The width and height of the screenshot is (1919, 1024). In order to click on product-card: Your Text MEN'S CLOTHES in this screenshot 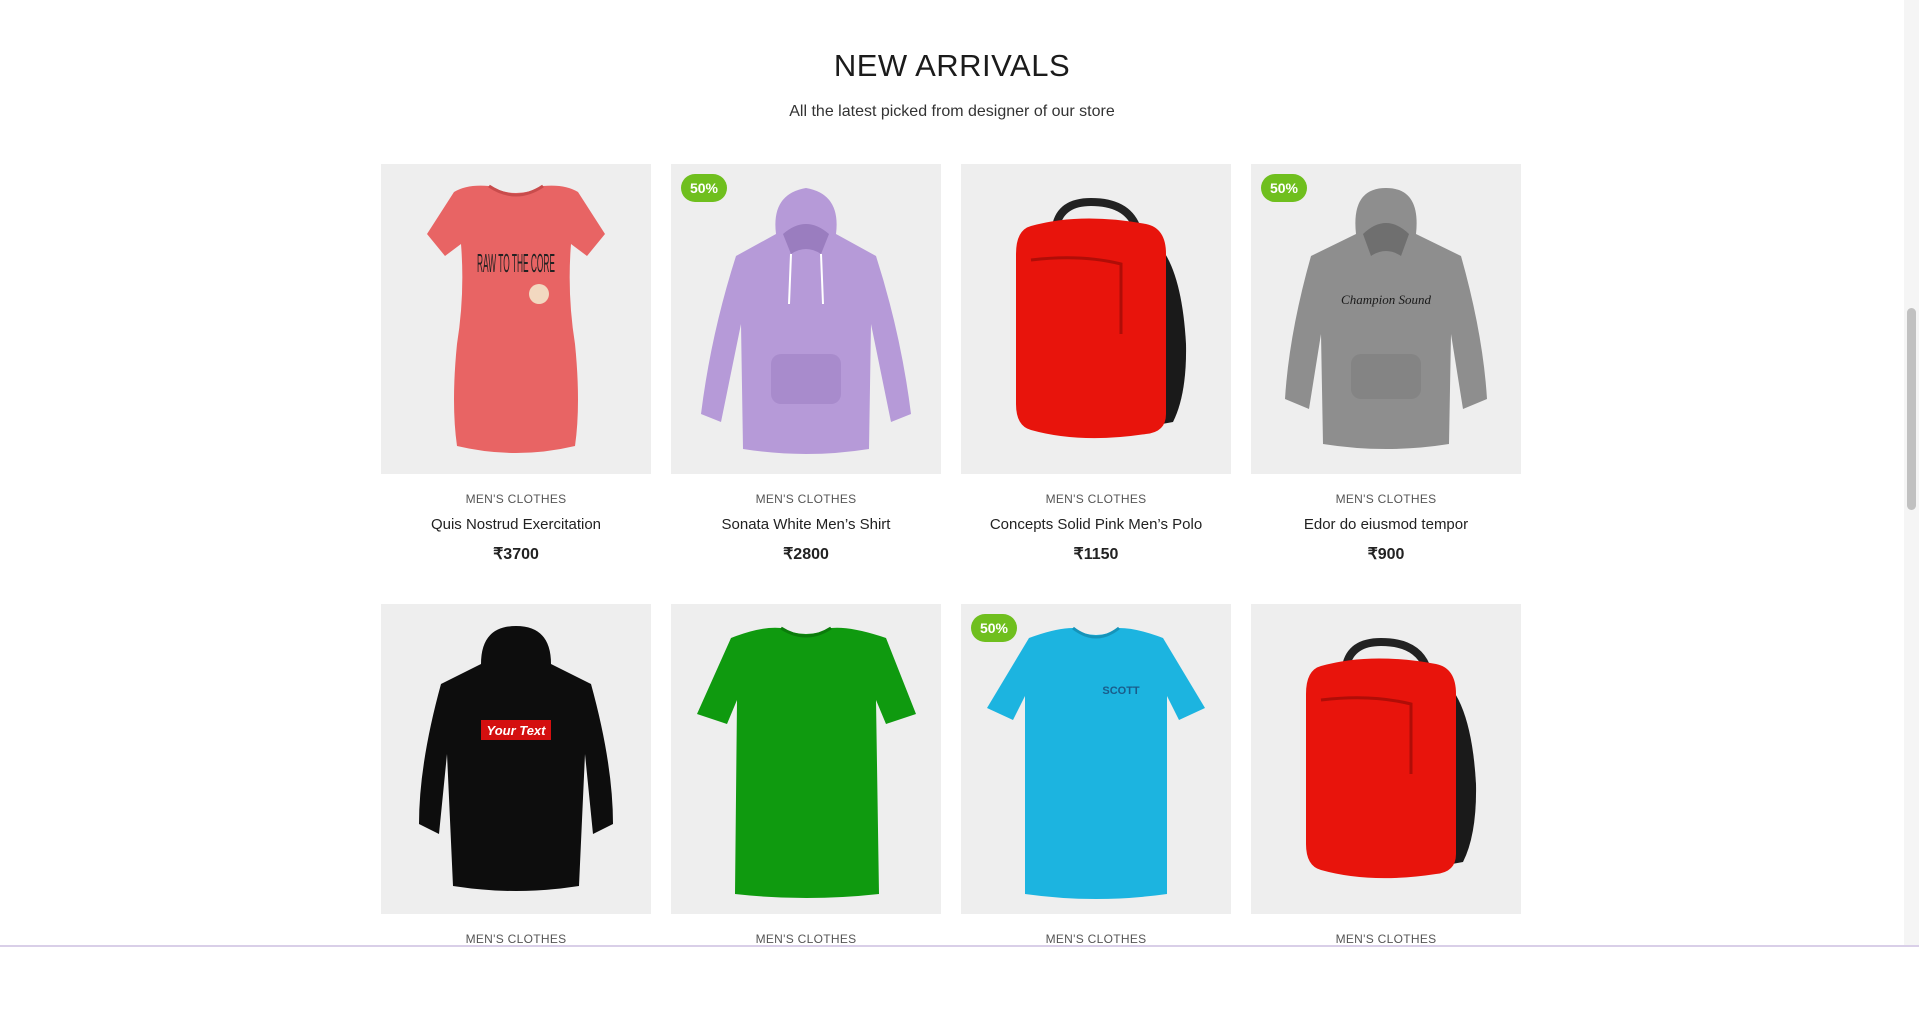, I will do `click(516, 814)`.